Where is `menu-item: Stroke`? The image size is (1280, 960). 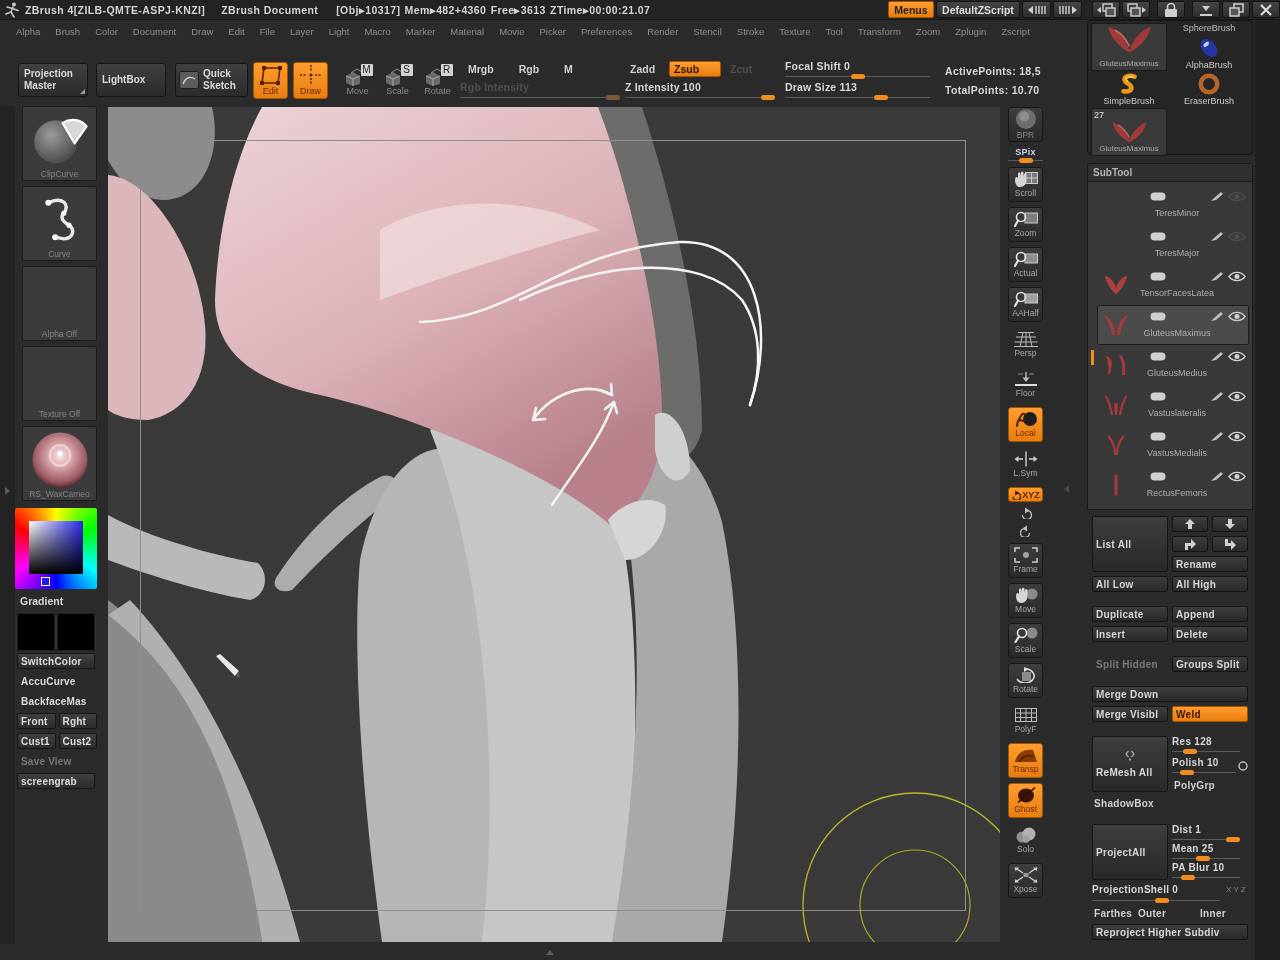 menu-item: Stroke is located at coordinates (750, 31).